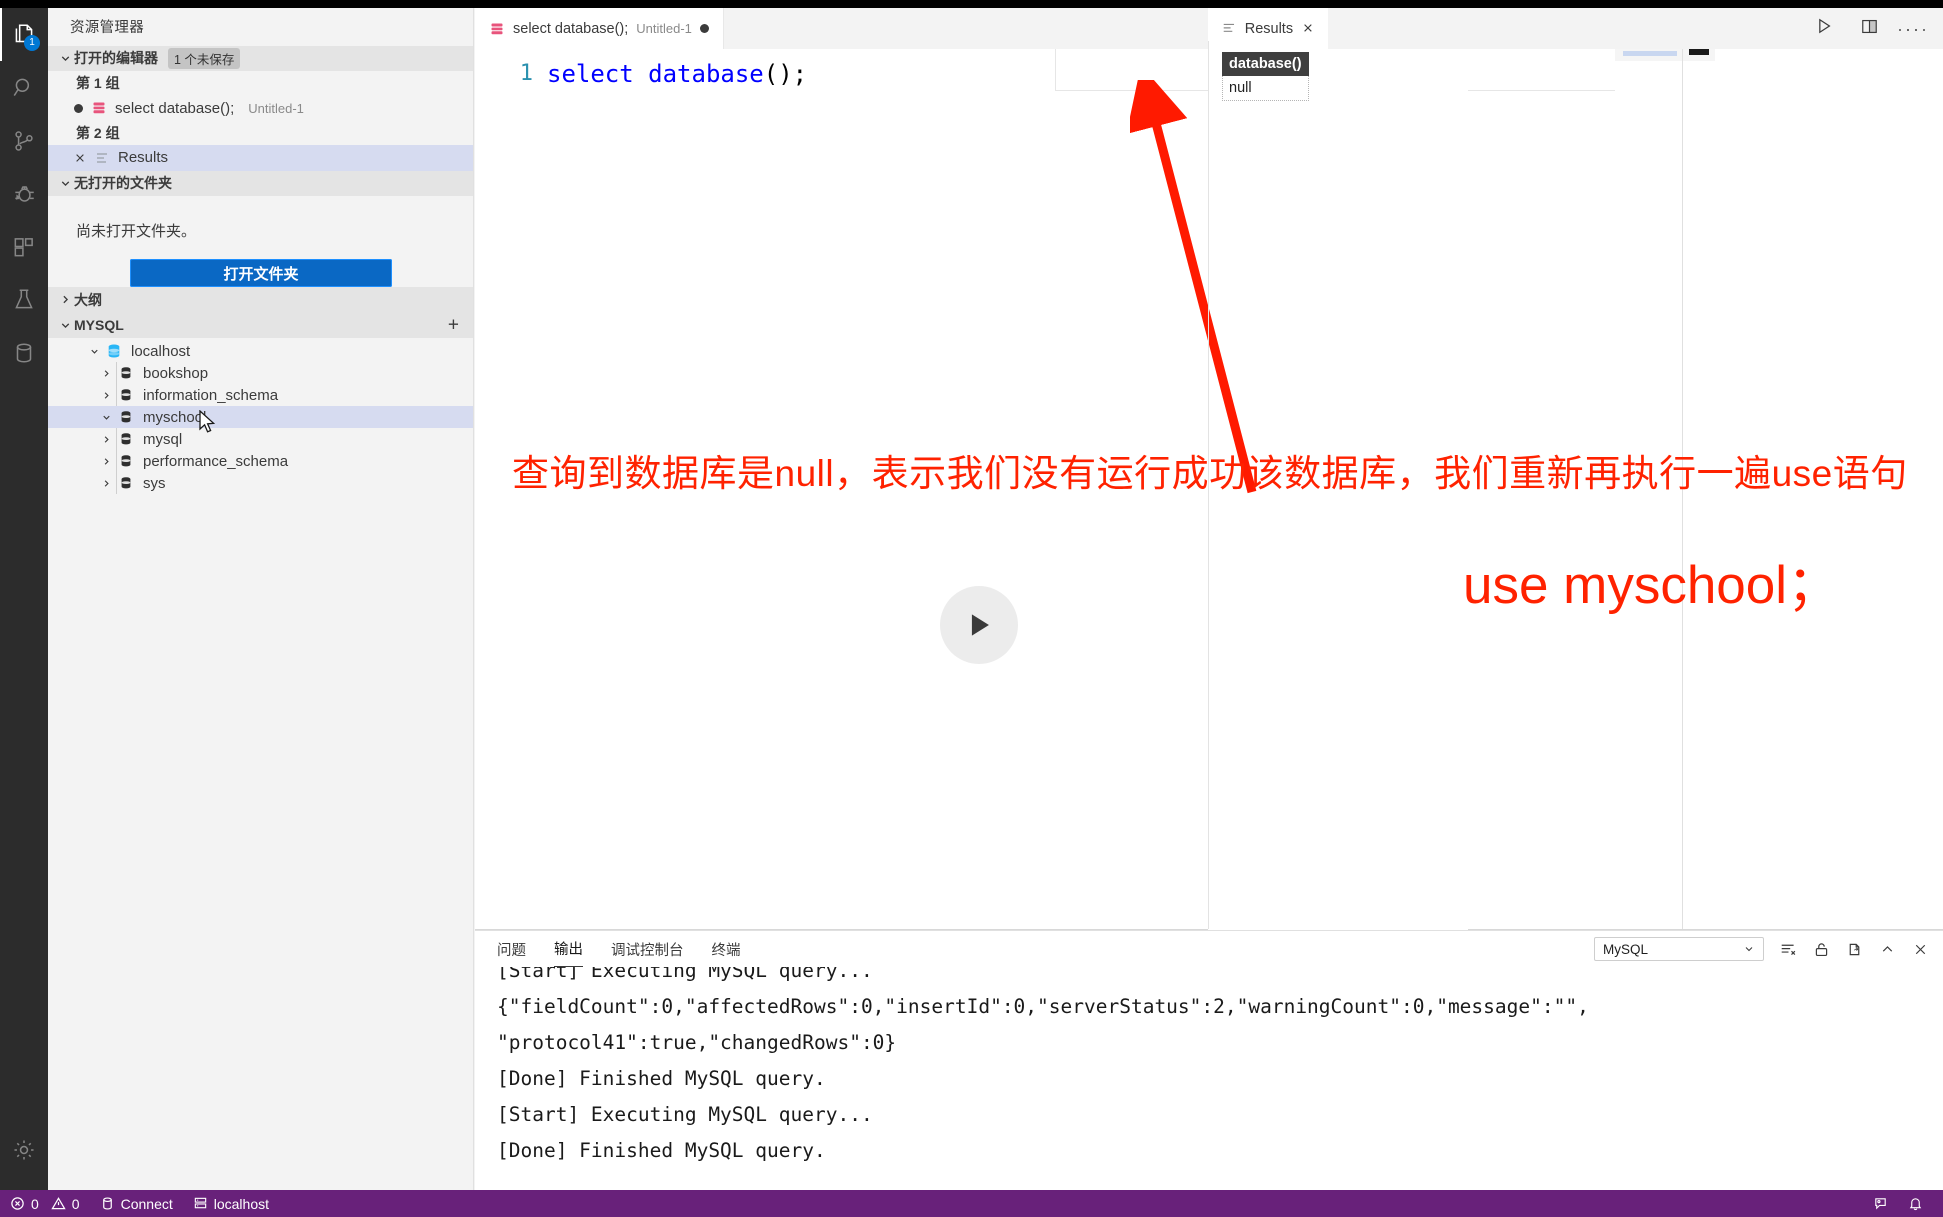  What do you see at coordinates (1679, 949) in the screenshot?
I see `output-channel-select: MySQL` at bounding box center [1679, 949].